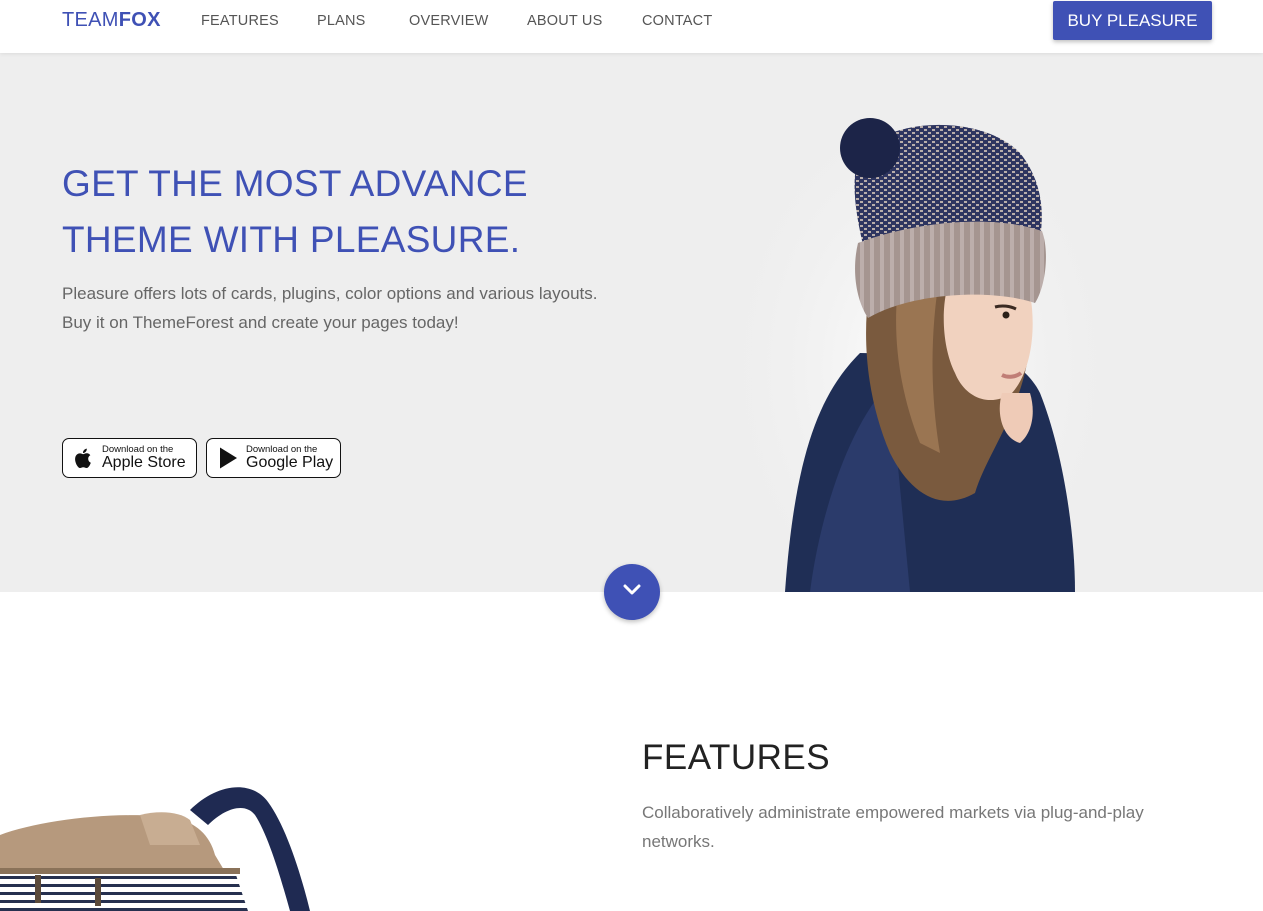  I want to click on nav-features: FEATURES, so click(240, 21).